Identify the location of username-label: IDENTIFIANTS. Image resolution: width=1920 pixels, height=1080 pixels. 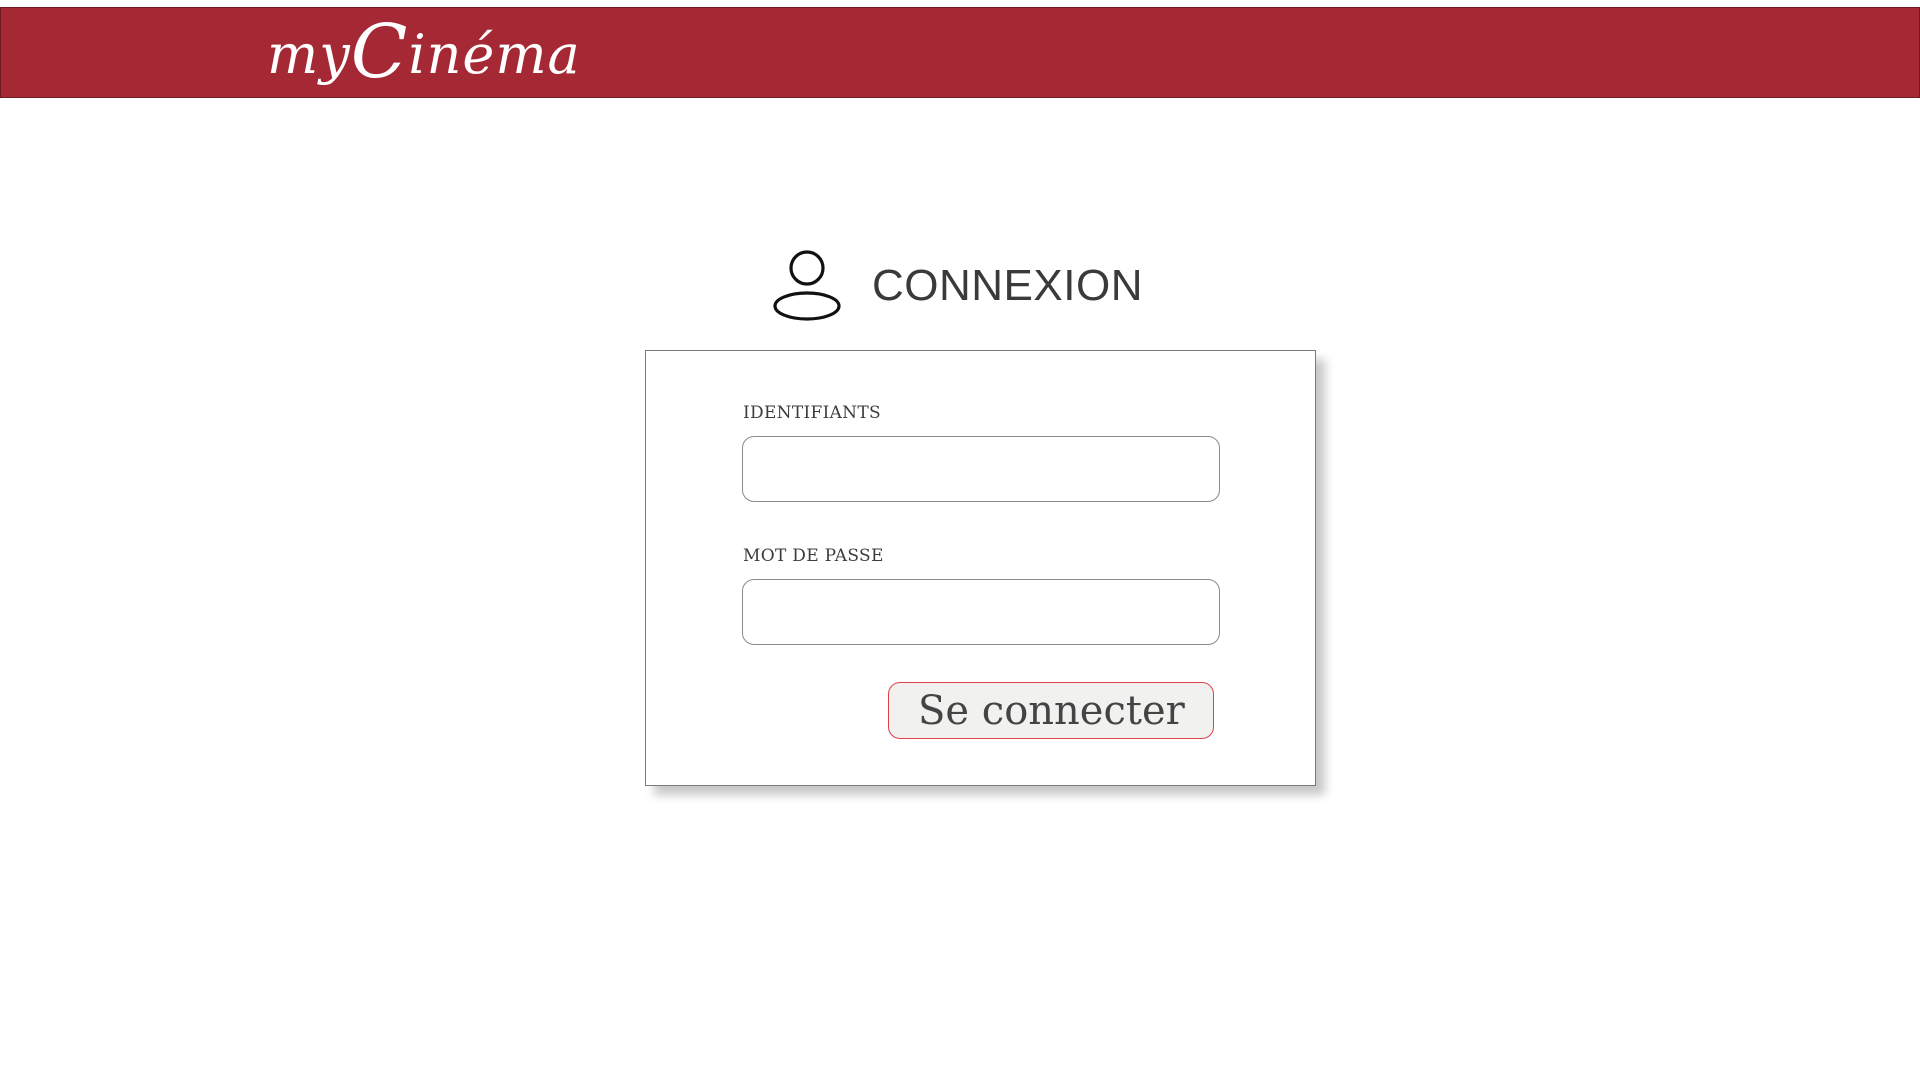
(812, 413).